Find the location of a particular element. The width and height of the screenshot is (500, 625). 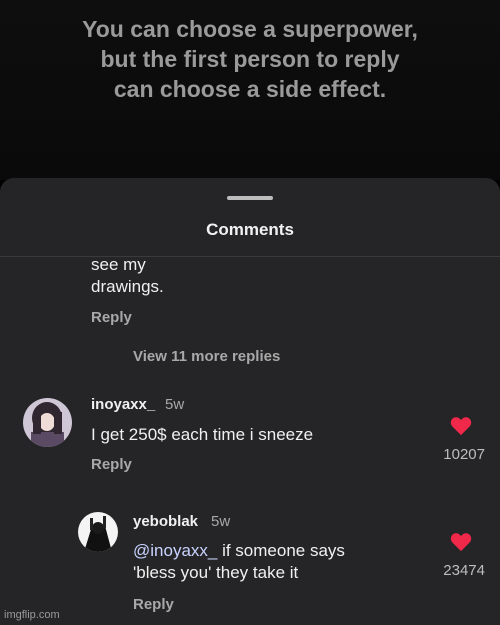

comment-line-1-text: if someone says is located at coordinates (281, 550).